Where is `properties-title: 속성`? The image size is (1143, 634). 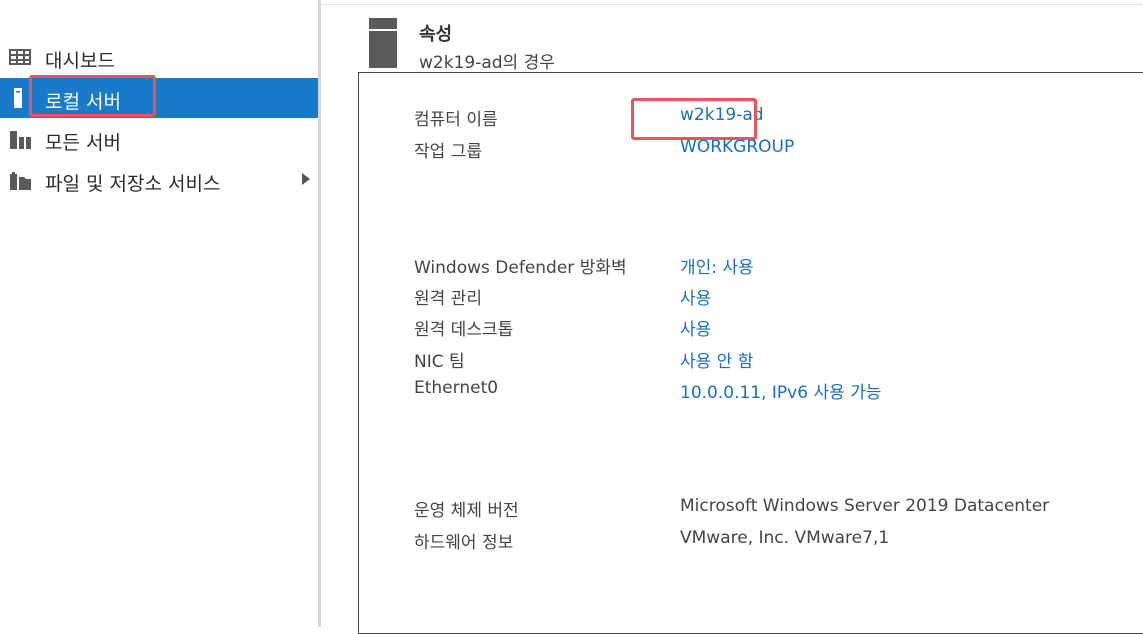
properties-title: 속성 is located at coordinates (436, 34).